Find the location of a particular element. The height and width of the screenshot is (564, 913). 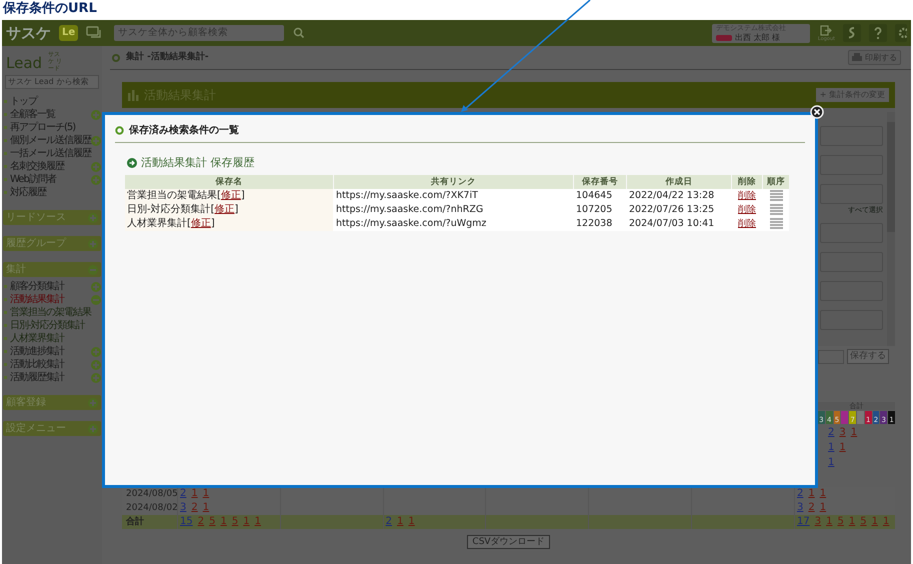

section-header: 設定メニュー is located at coordinates (52, 428).